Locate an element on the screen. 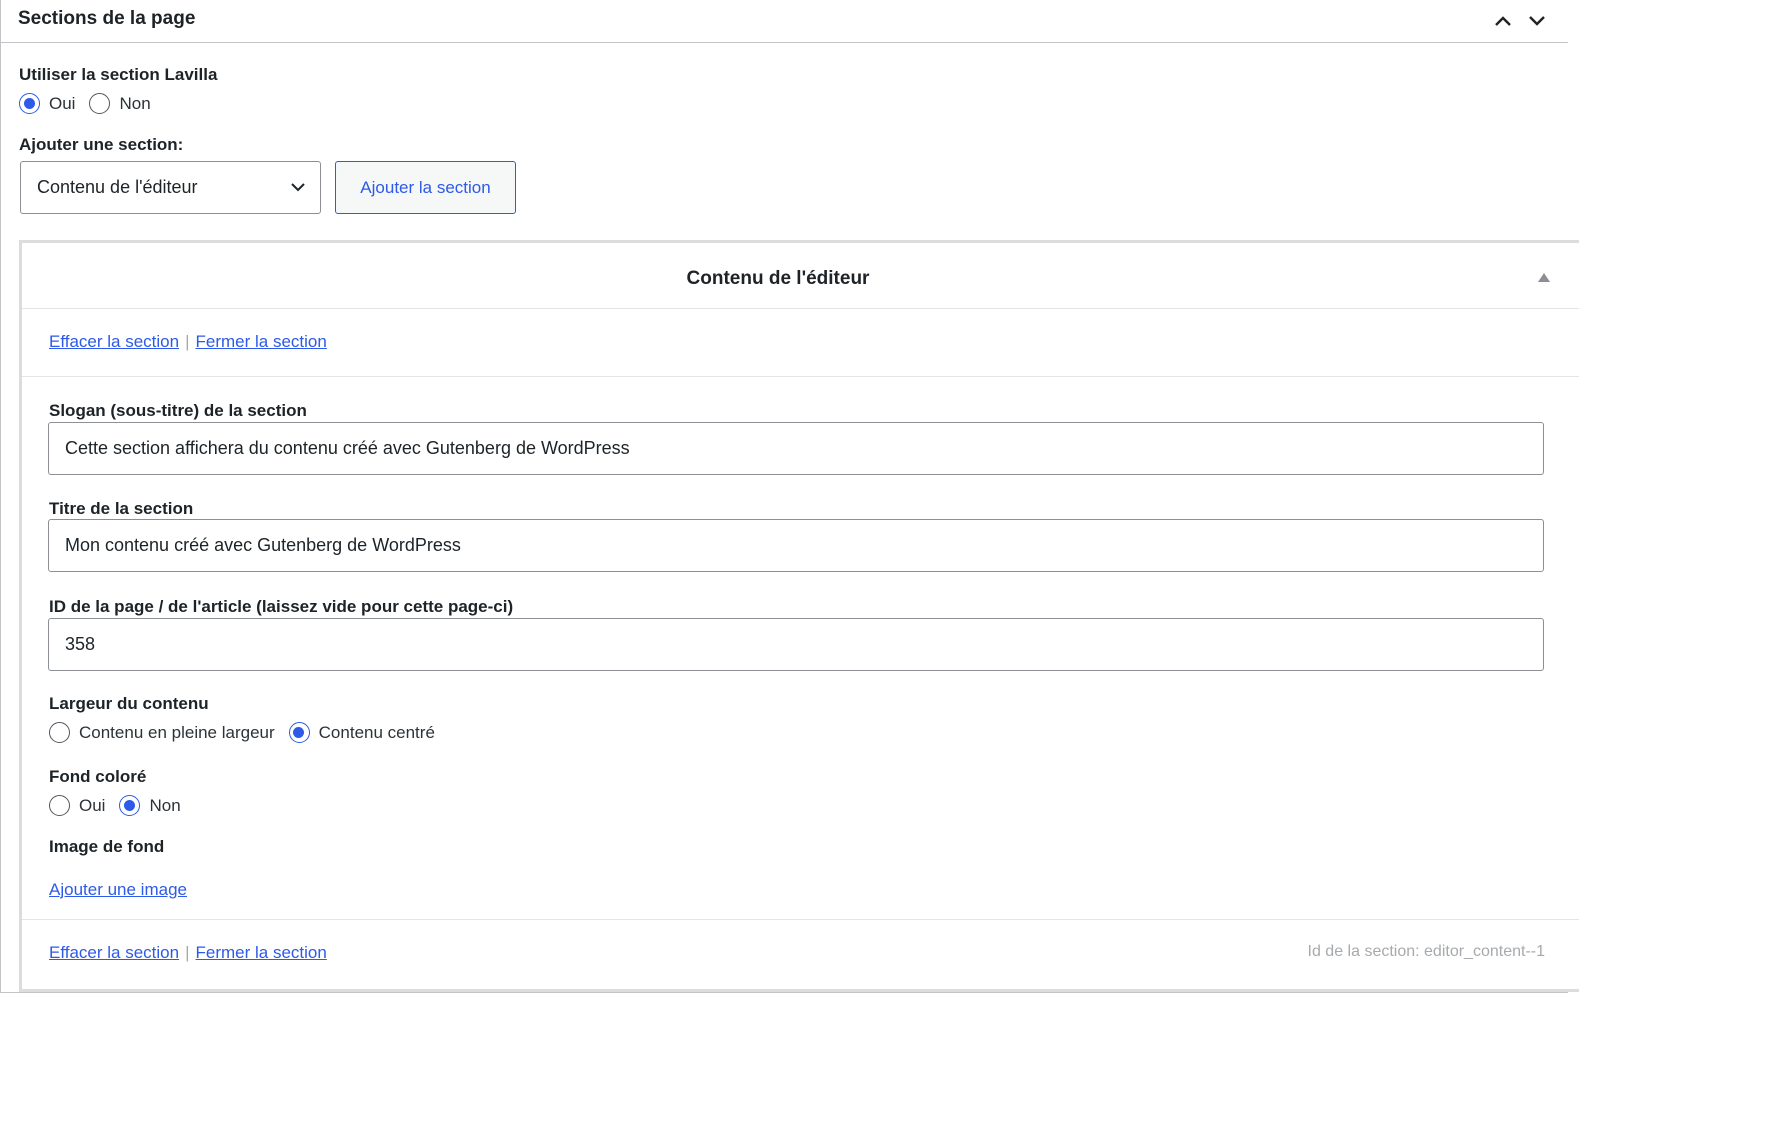 This screenshot has width=1785, height=1130. use-section-option-oui: Oui is located at coordinates (47, 103).